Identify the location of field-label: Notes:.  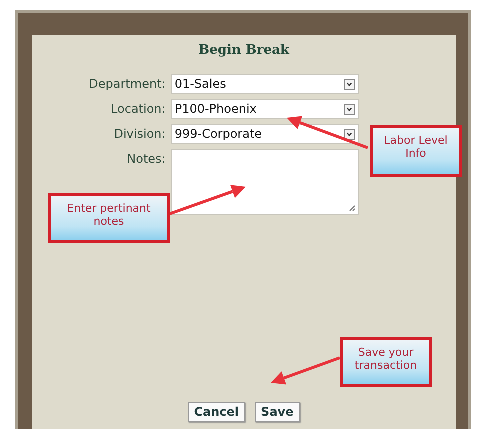
(146, 159).